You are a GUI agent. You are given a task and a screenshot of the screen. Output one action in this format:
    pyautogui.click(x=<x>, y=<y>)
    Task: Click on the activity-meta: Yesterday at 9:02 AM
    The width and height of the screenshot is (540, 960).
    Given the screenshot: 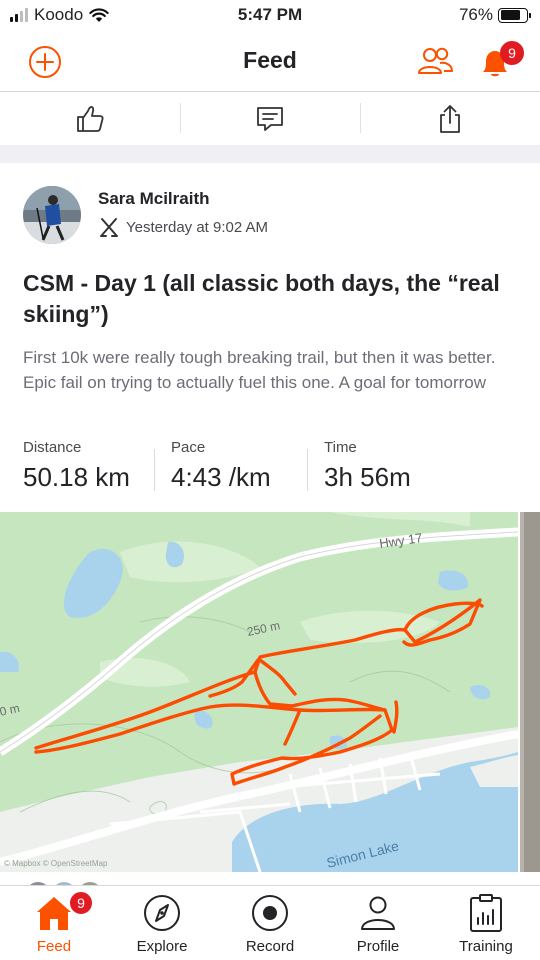 What is the action you would take?
    pyautogui.click(x=183, y=227)
    